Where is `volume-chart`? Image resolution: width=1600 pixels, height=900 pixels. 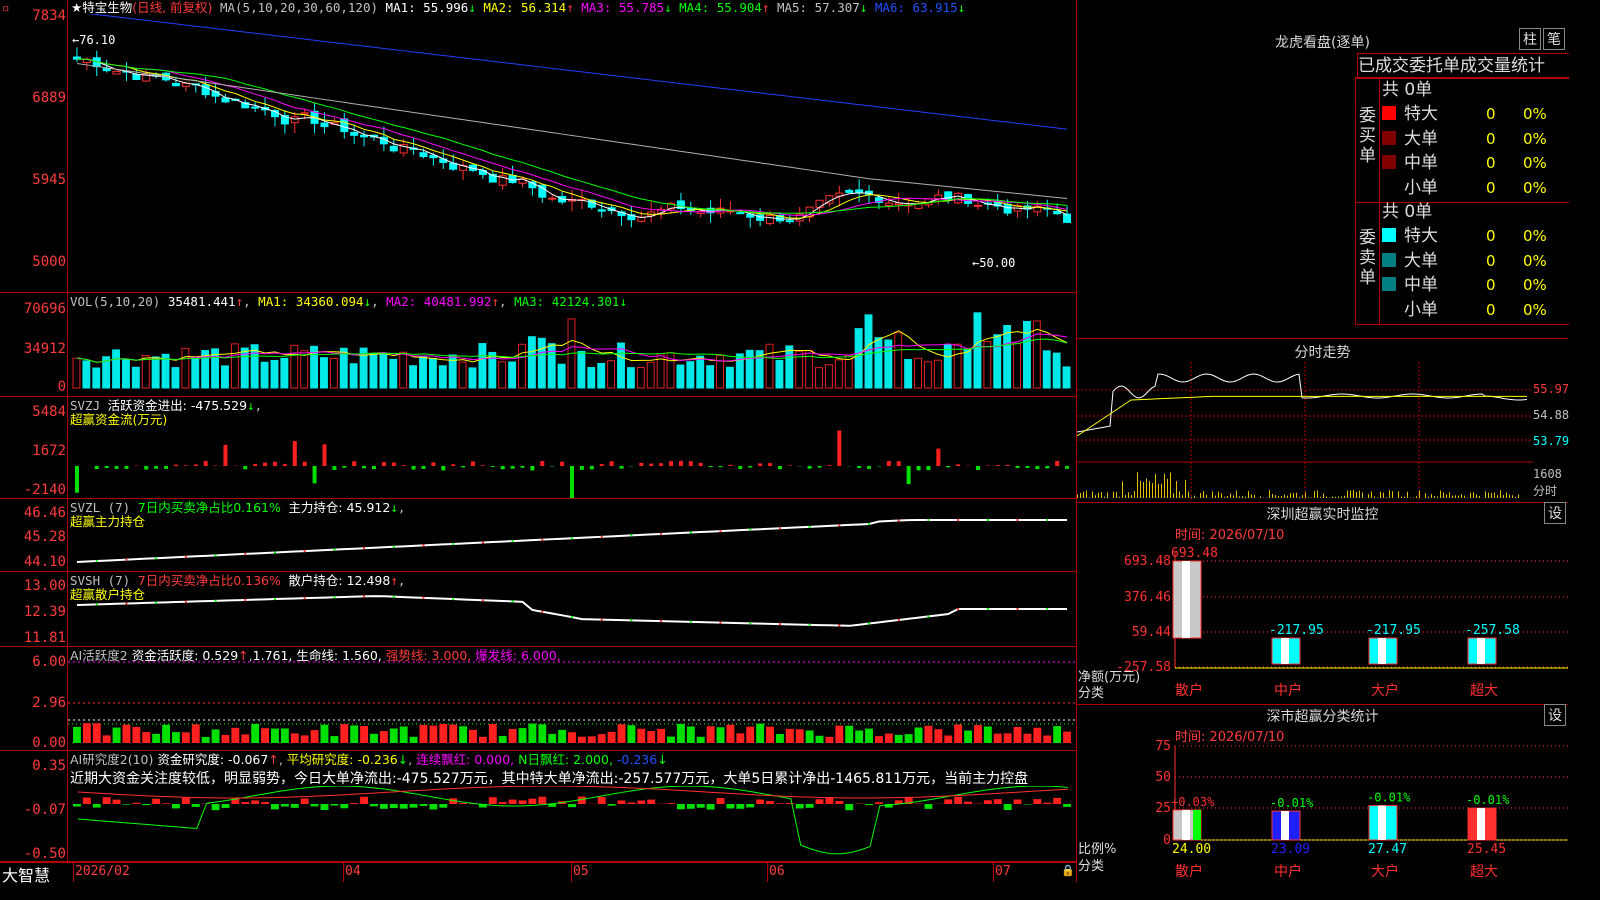
volume-chart is located at coordinates (572, 352).